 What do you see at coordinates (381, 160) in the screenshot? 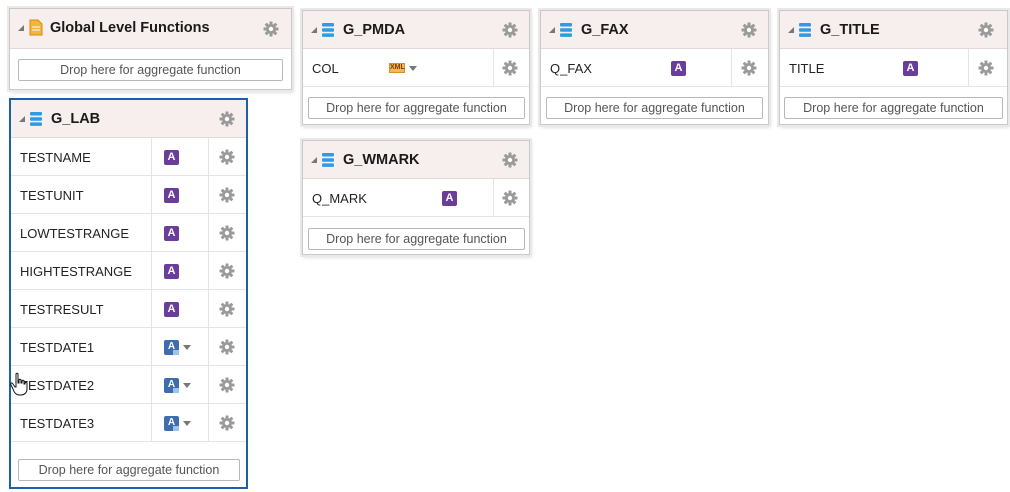
I see `group-title: G_WMARK` at bounding box center [381, 160].